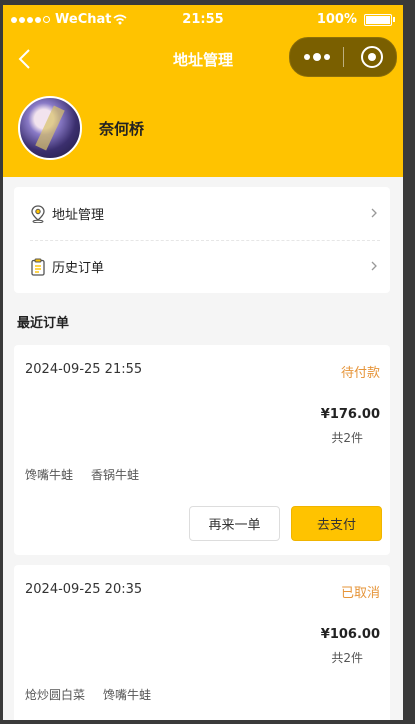  Describe the element at coordinates (38, 267) in the screenshot. I see `clipboard-icon` at that location.